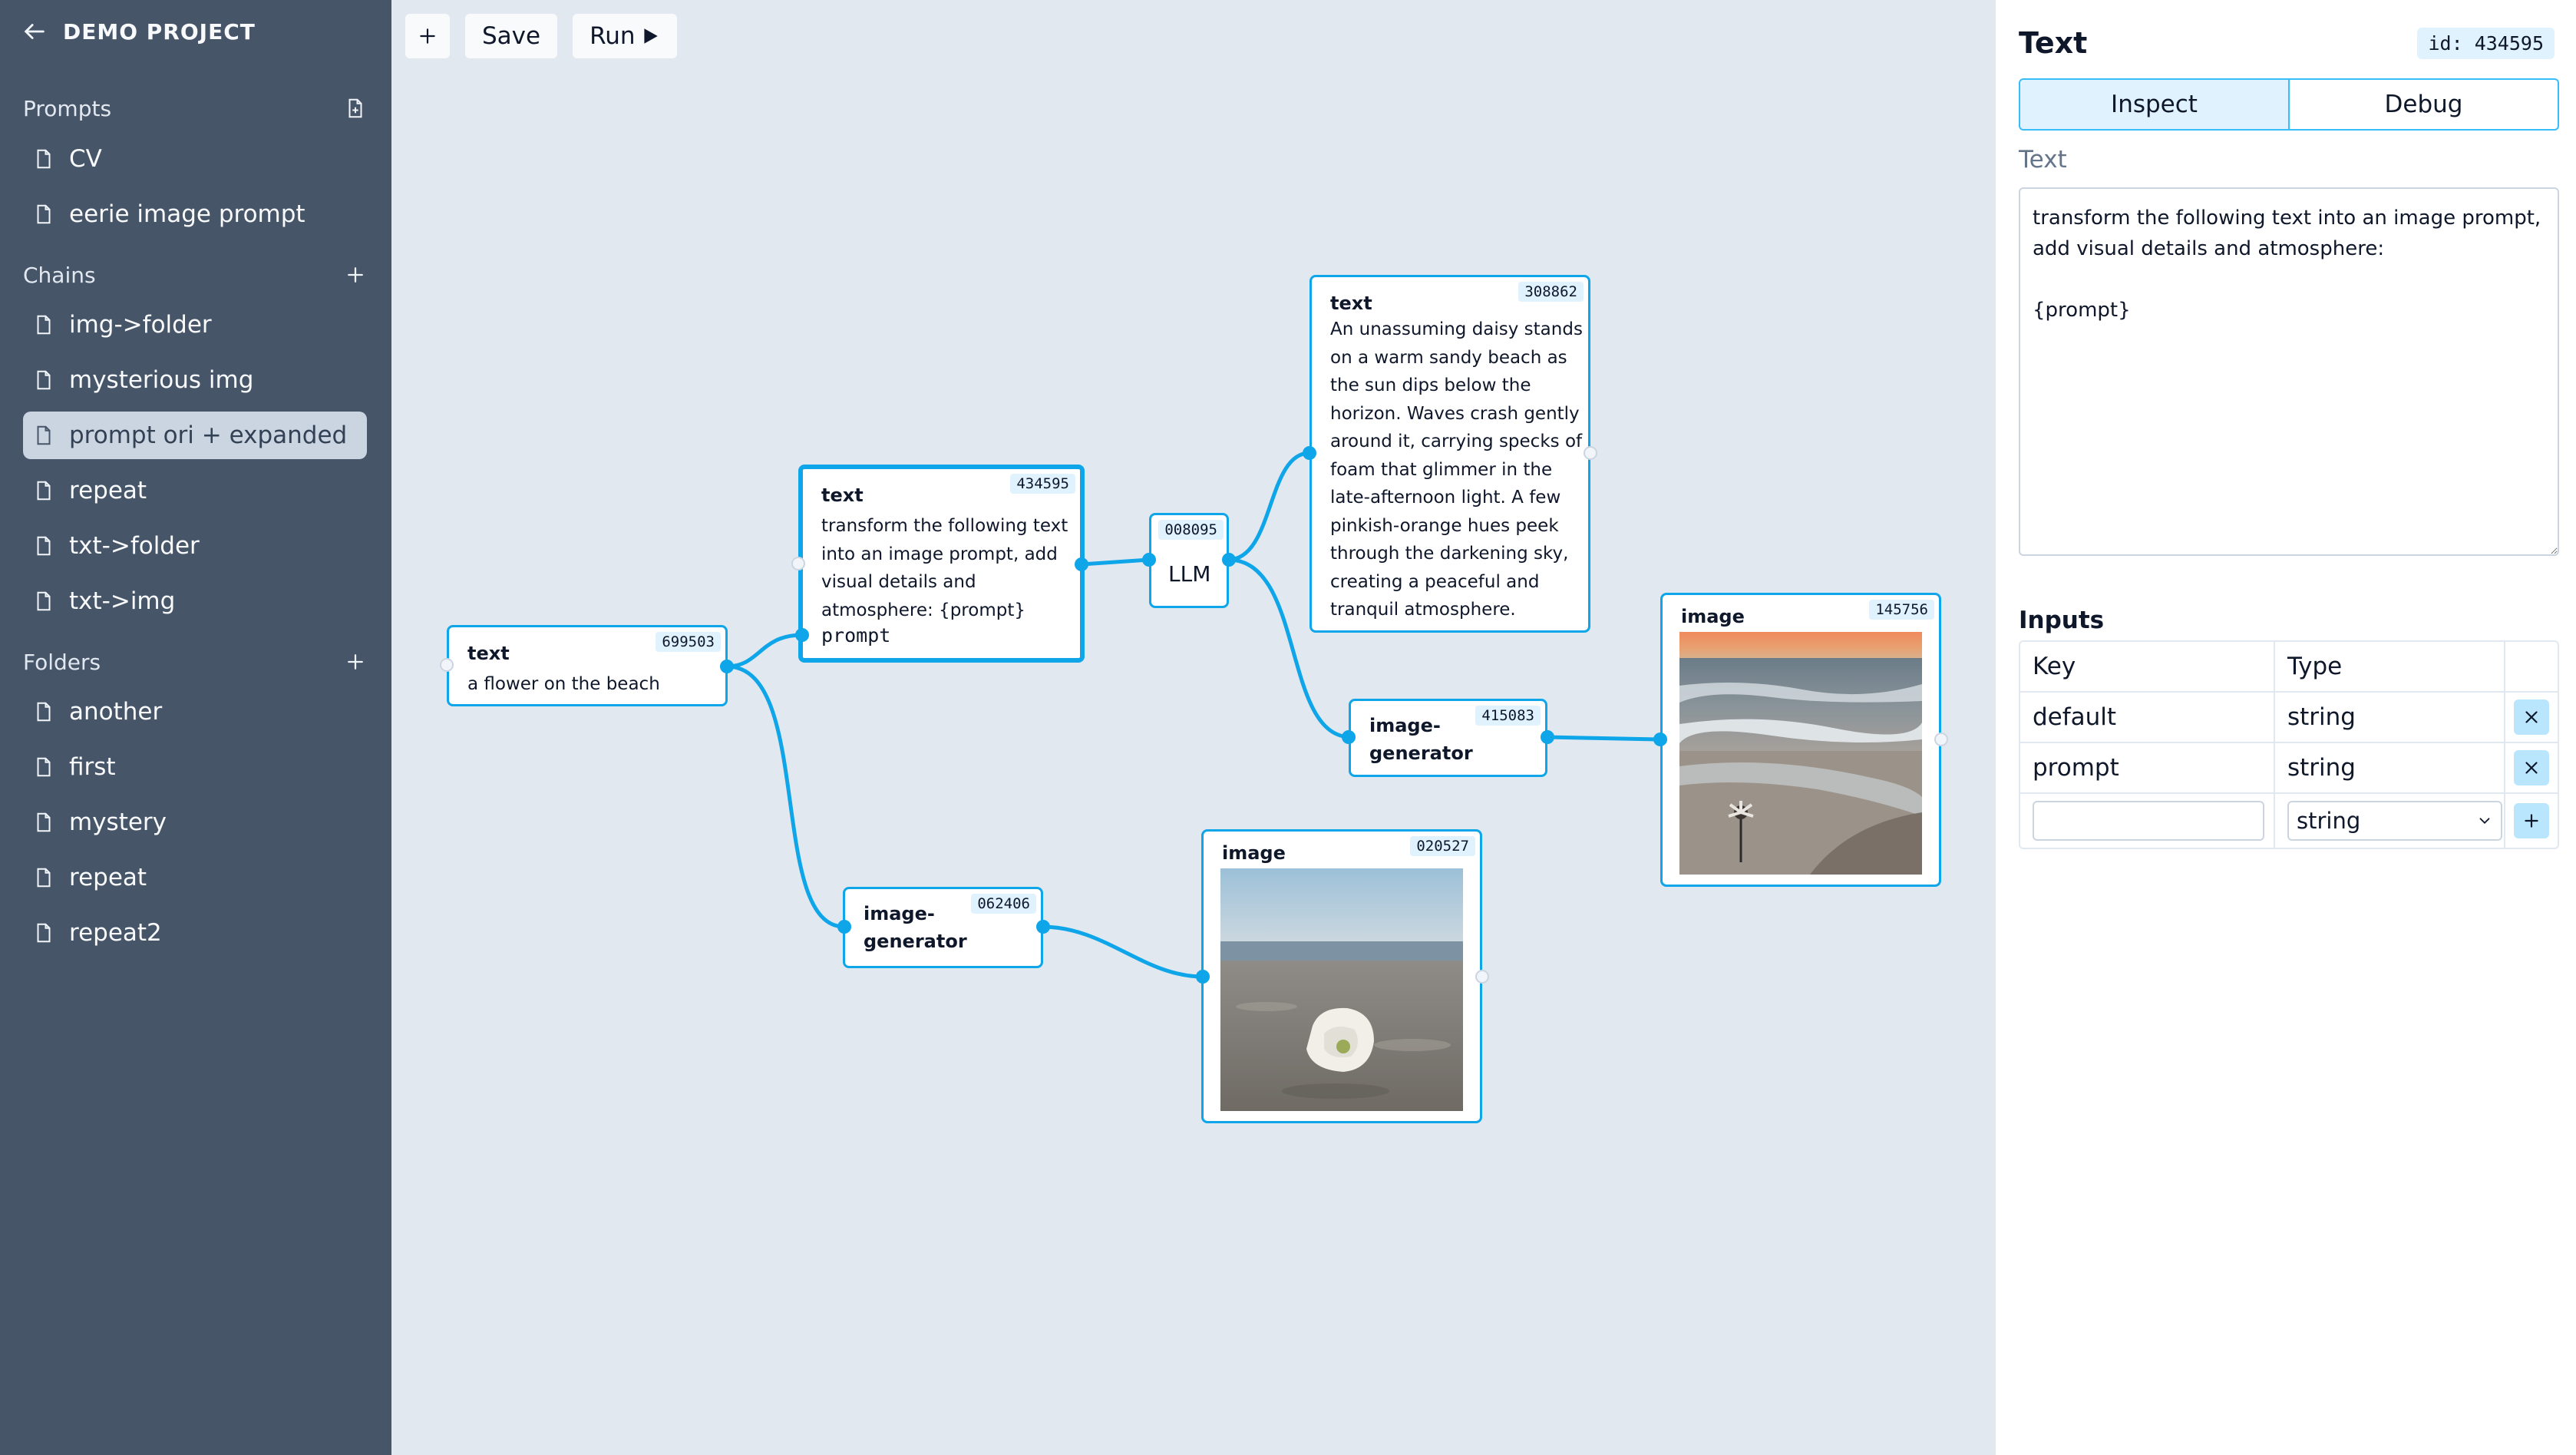  What do you see at coordinates (1456, 329) in the screenshot?
I see `node-body-line: An unassuming daisy stands` at bounding box center [1456, 329].